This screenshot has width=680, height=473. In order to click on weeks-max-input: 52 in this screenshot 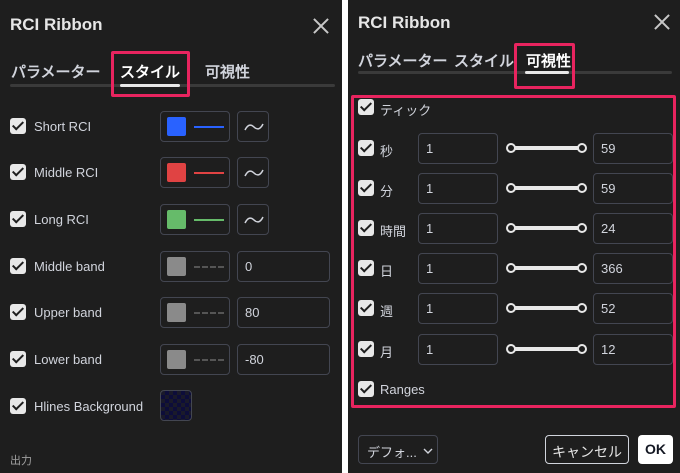, I will do `click(633, 308)`.